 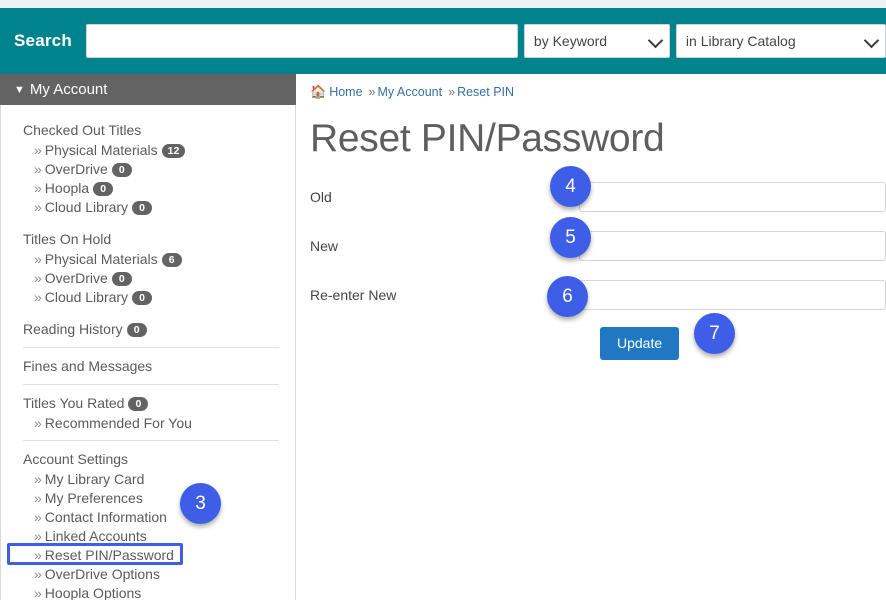 I want to click on sidebar-header-label: My Account, so click(x=68, y=89).